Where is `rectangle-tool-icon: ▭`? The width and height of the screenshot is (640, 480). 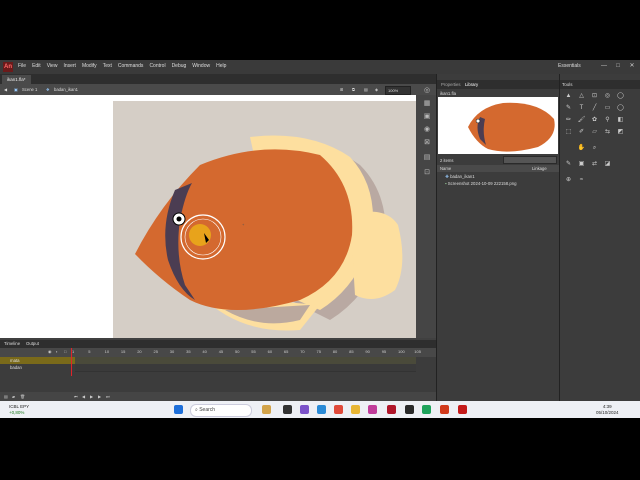
rectangle-tool-icon: ▭ is located at coordinates (607, 108).